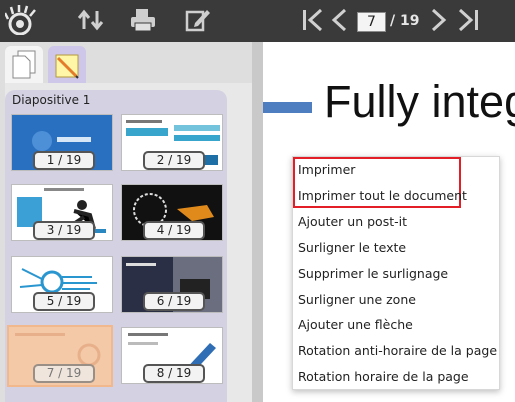  Describe the element at coordinates (174, 301) in the screenshot. I see `thumbnail-label: 6 / 19` at that location.